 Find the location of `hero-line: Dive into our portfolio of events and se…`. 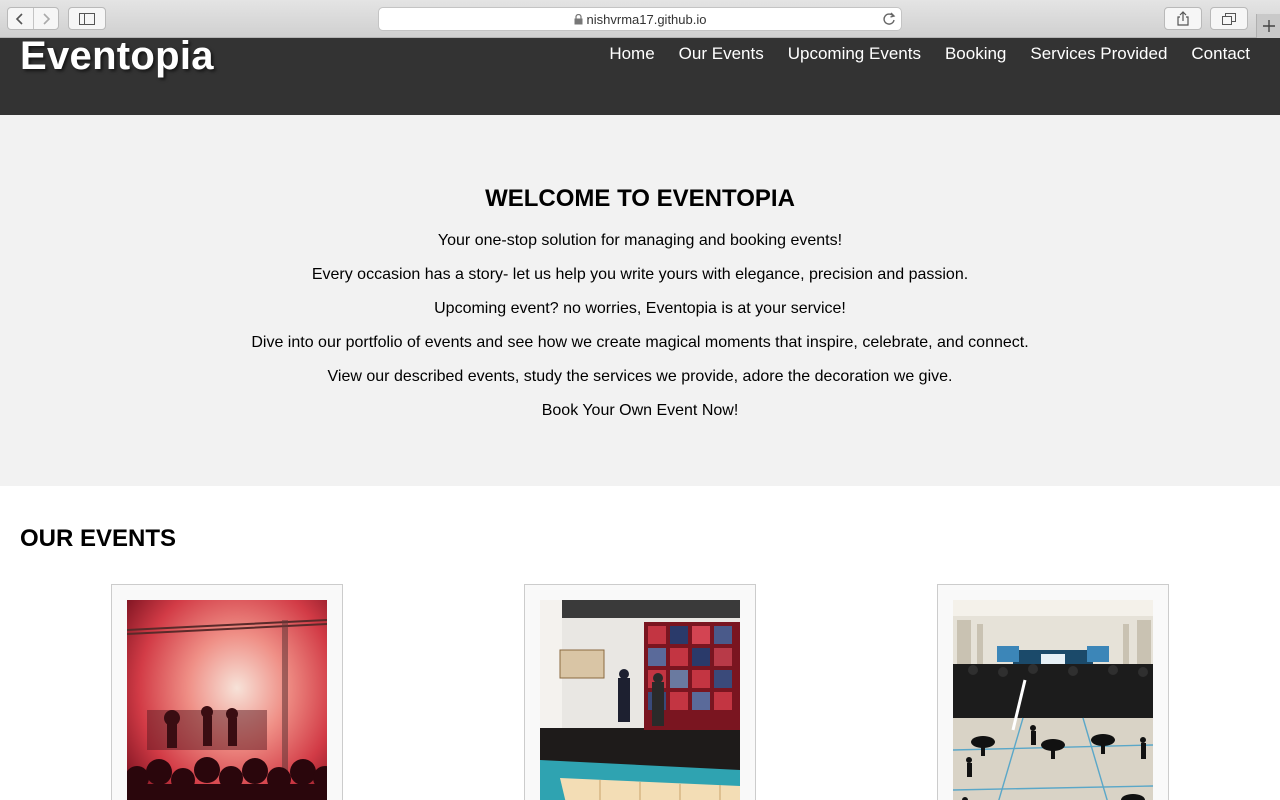

hero-line: Dive into our portfolio of events and se… is located at coordinates (640, 342).